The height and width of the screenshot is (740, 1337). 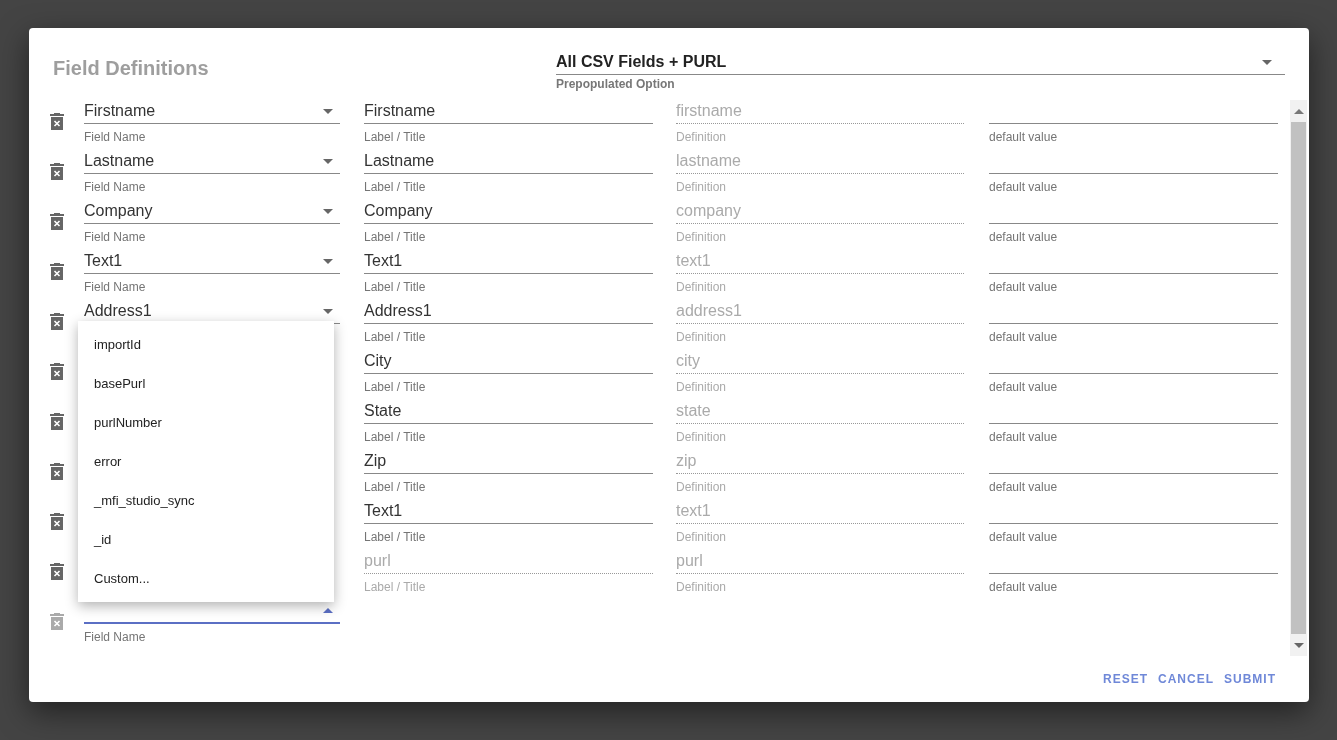 I want to click on label-field: State, so click(x=508, y=411).